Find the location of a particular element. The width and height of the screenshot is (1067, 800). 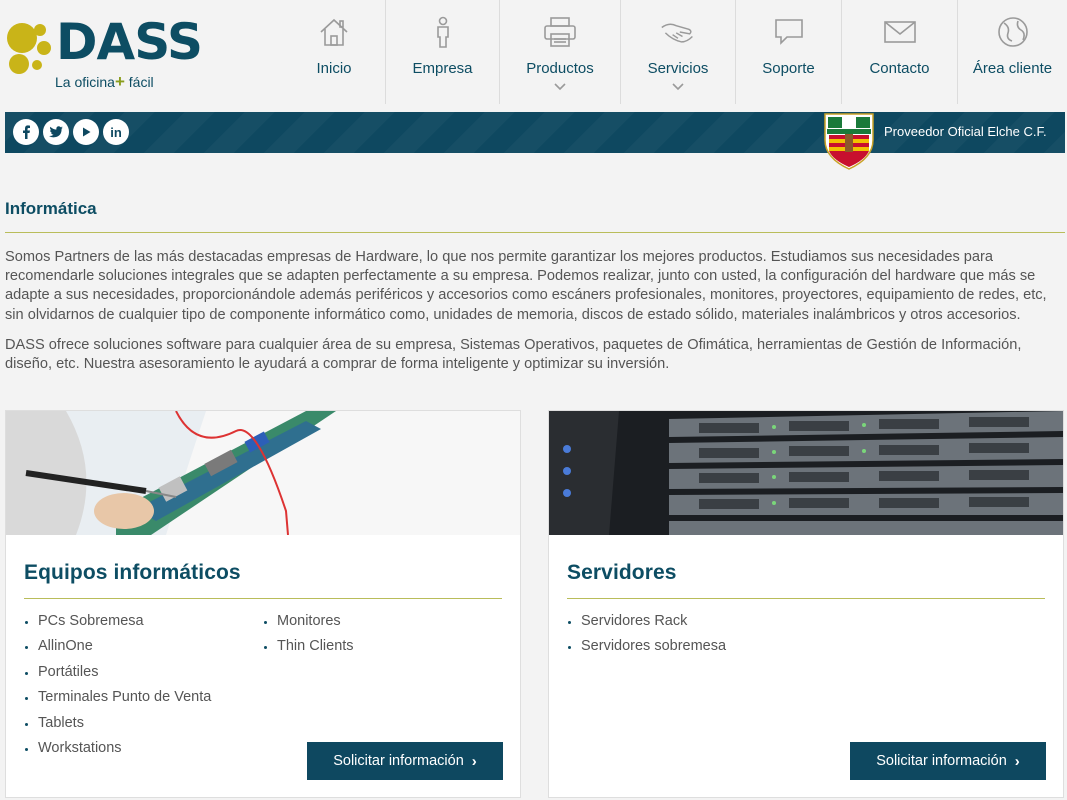

youtube-icon is located at coordinates (86, 132).